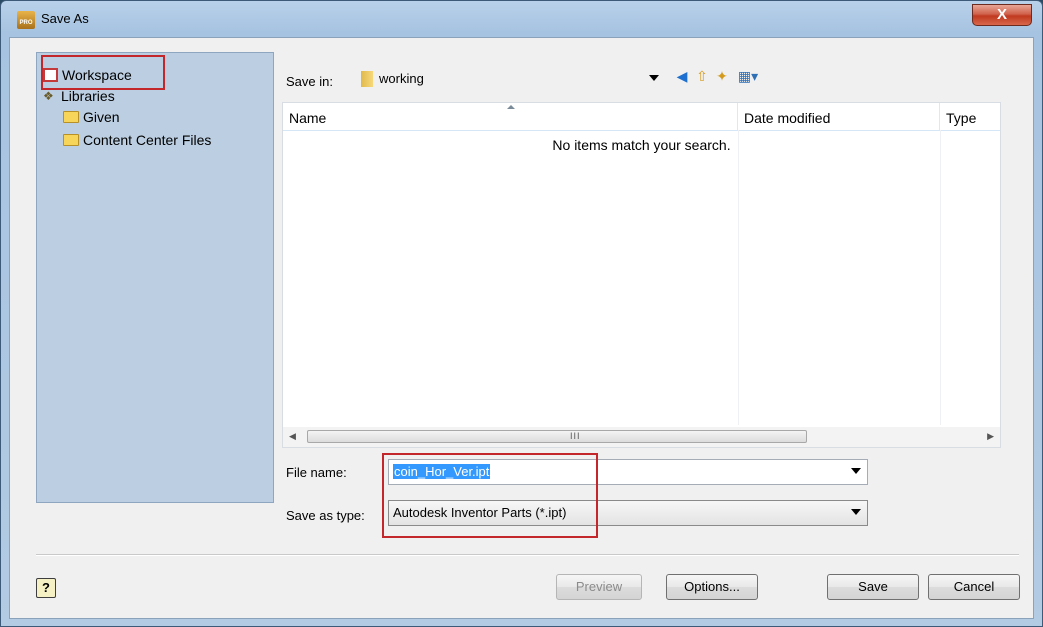 The image size is (1043, 627). What do you see at coordinates (527, 554) in the screenshot?
I see `separator` at bounding box center [527, 554].